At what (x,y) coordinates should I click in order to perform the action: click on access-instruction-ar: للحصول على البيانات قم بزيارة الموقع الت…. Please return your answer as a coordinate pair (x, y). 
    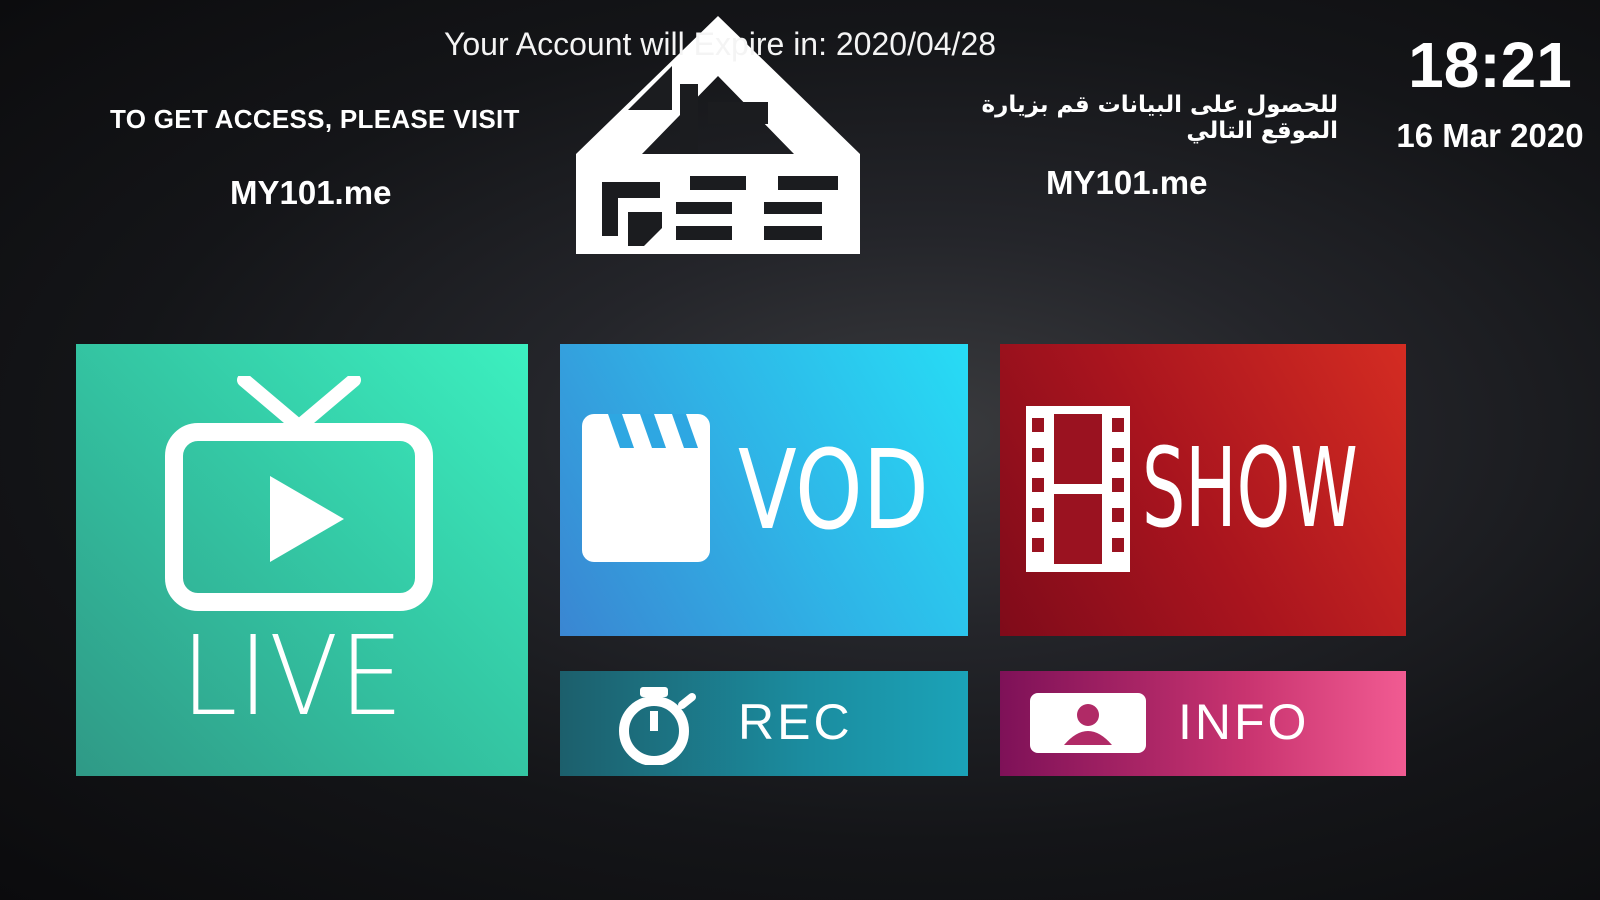
    Looking at the image, I should click on (1160, 118).